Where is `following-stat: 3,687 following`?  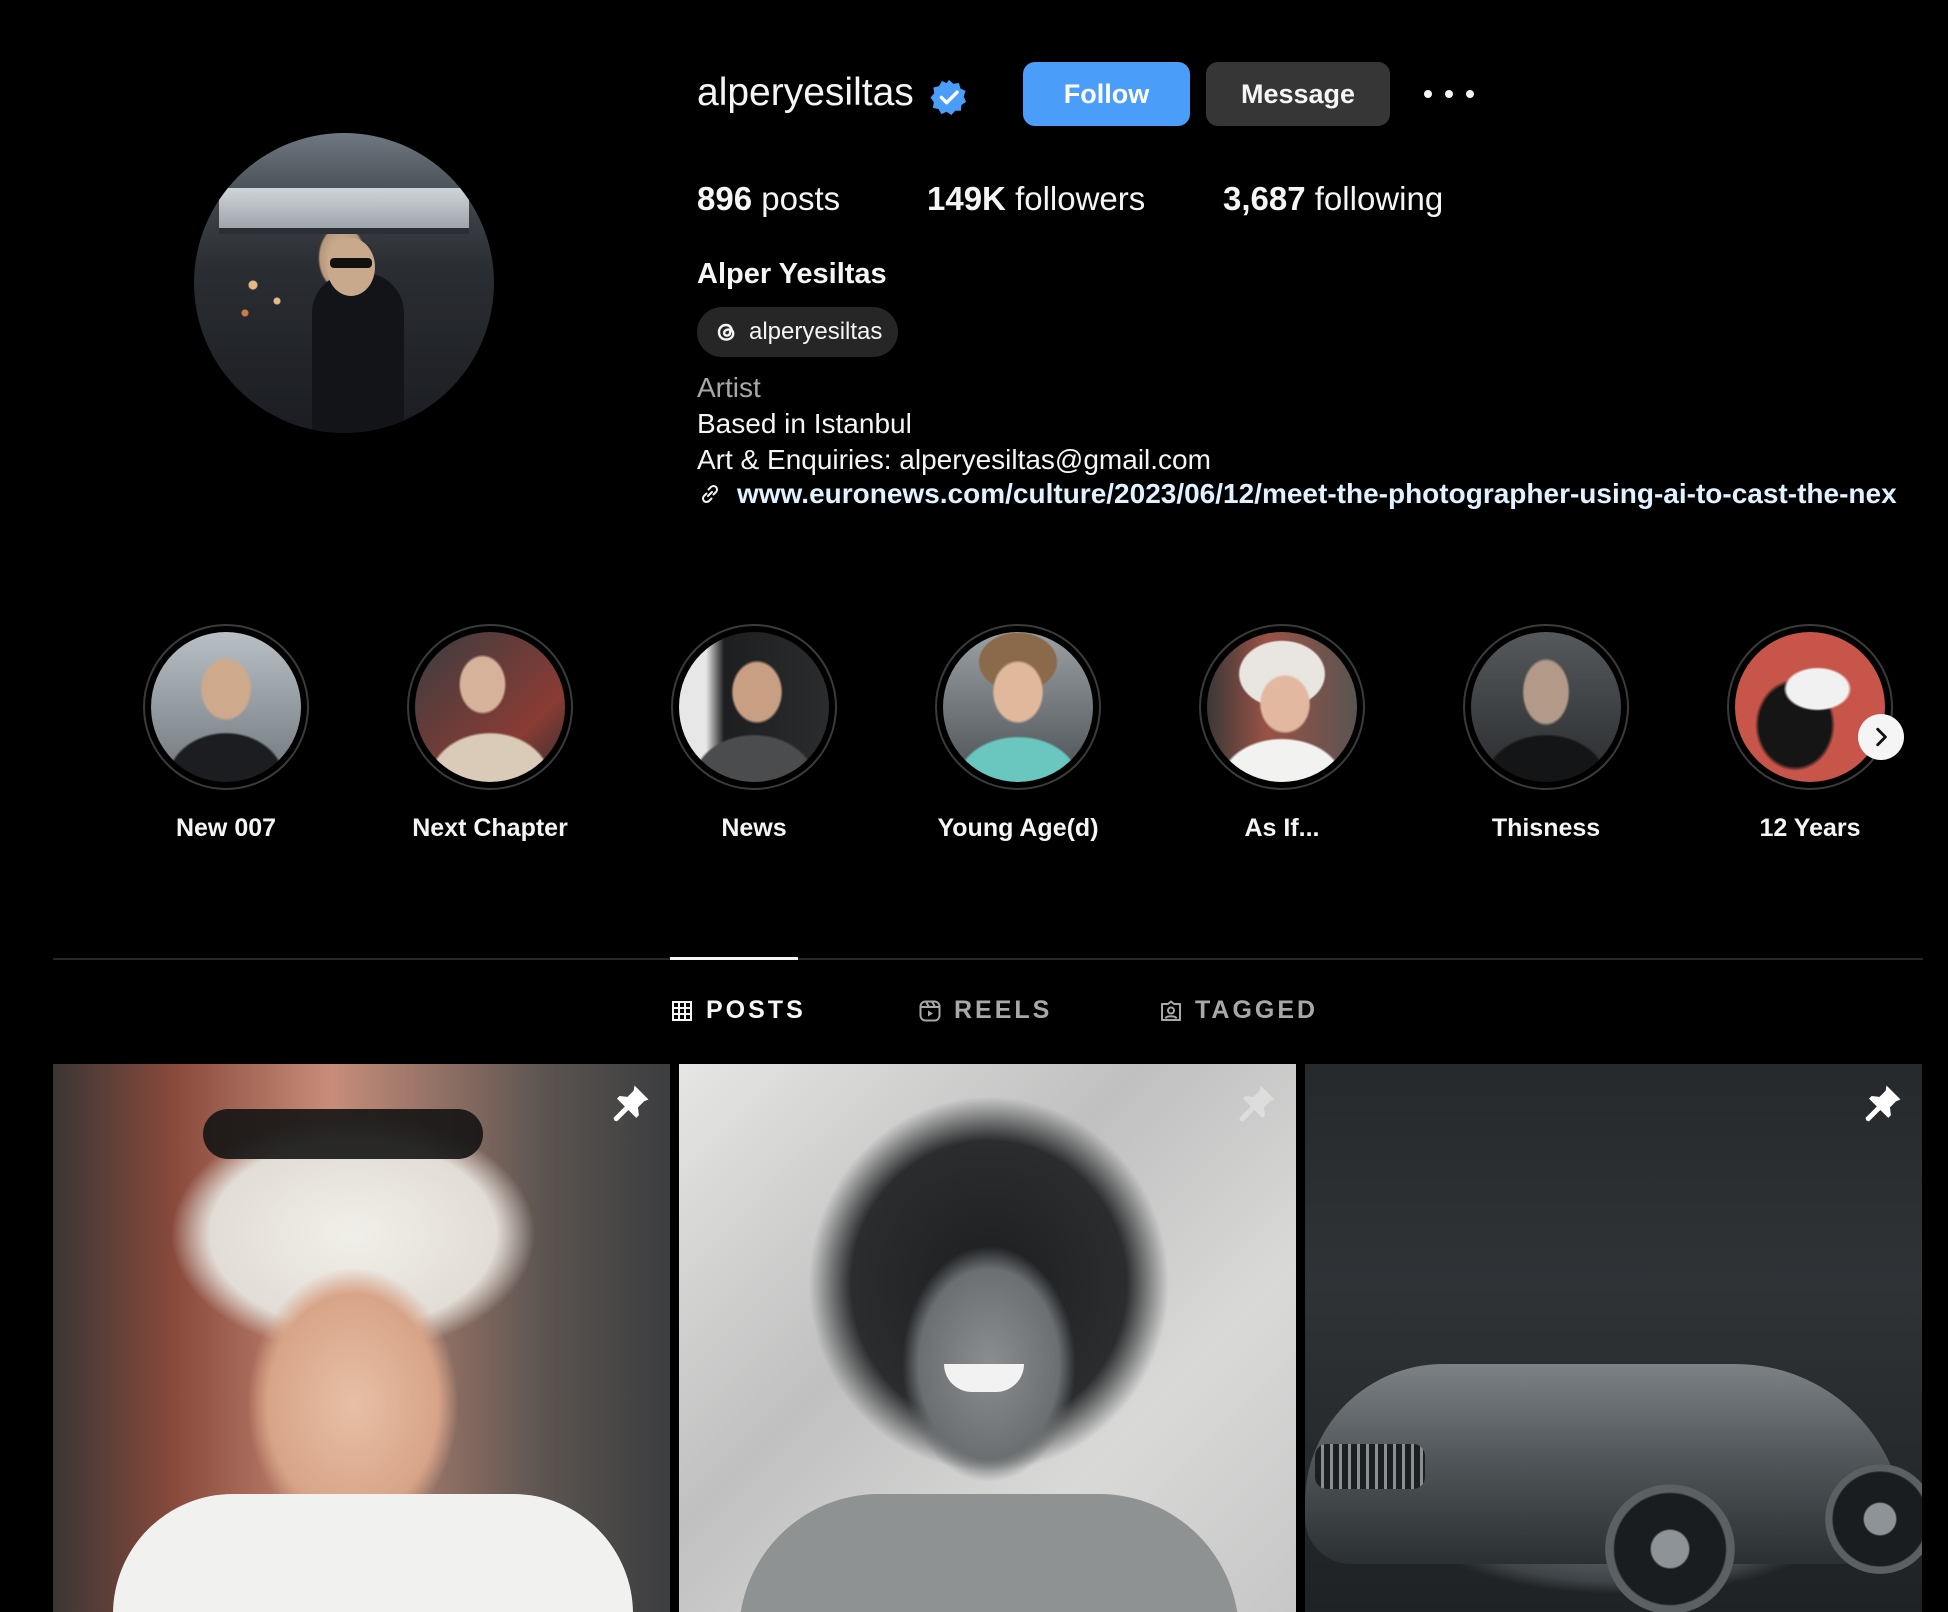
following-stat: 3,687 following is located at coordinates (1333, 199).